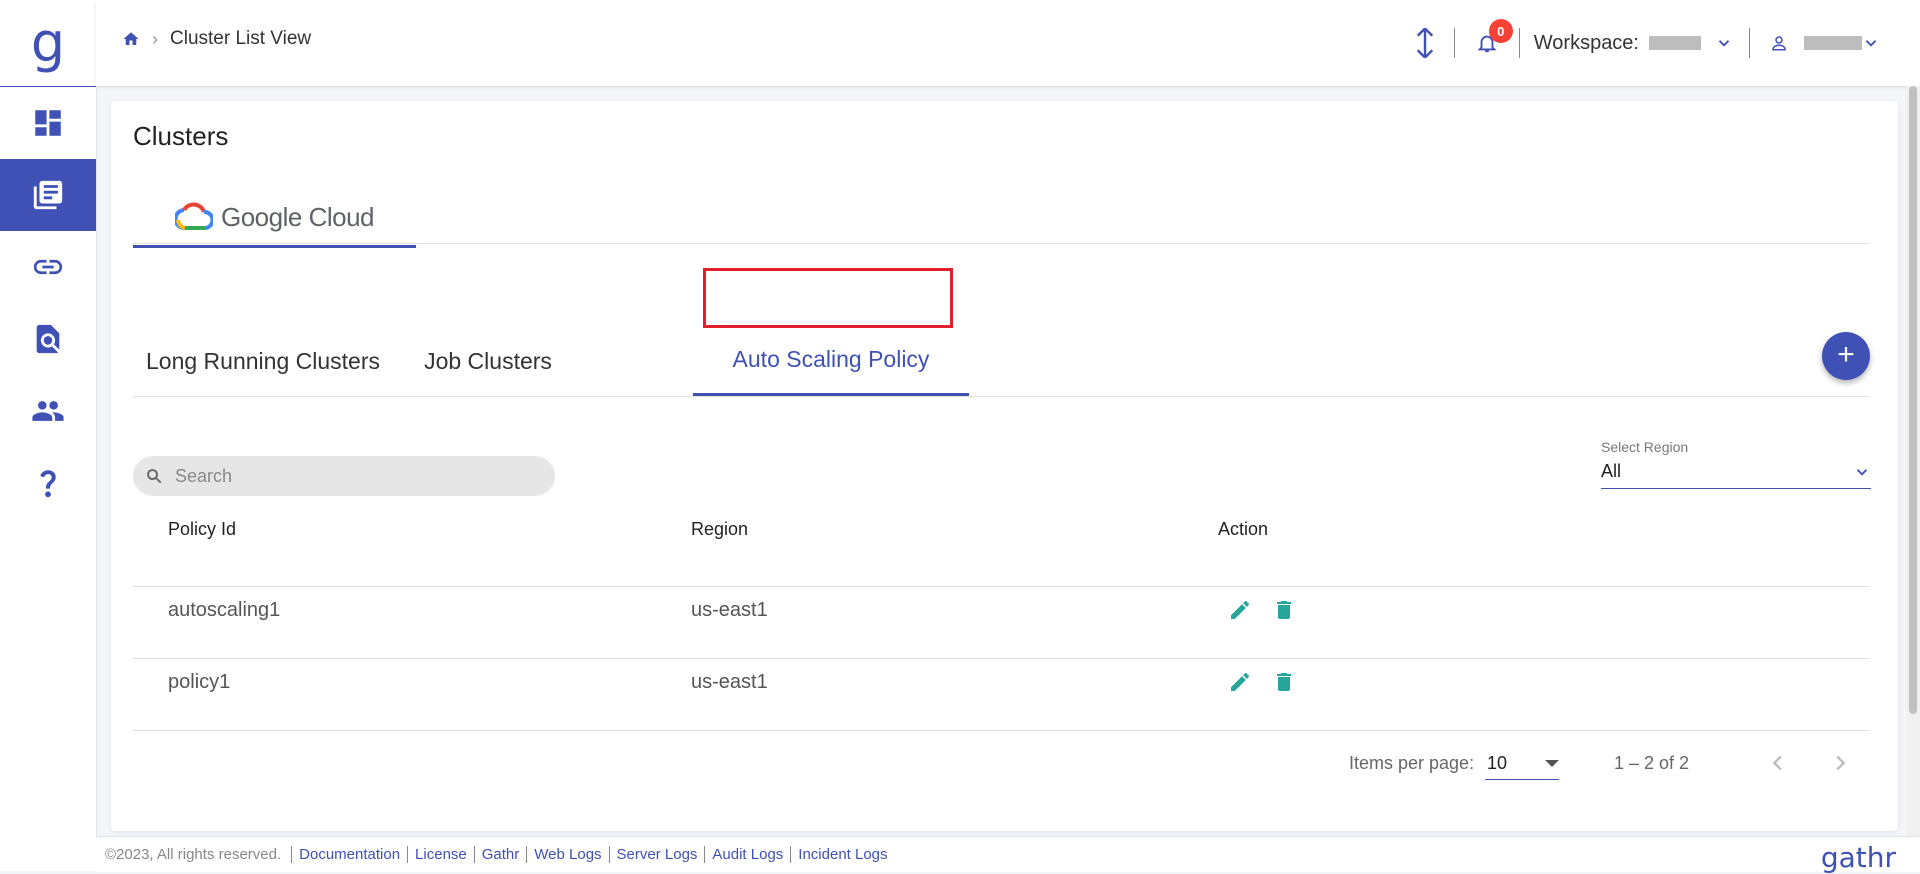 This screenshot has height=874, width=1920. What do you see at coordinates (194, 216) in the screenshot?
I see `google-cloud-logo-icon` at bounding box center [194, 216].